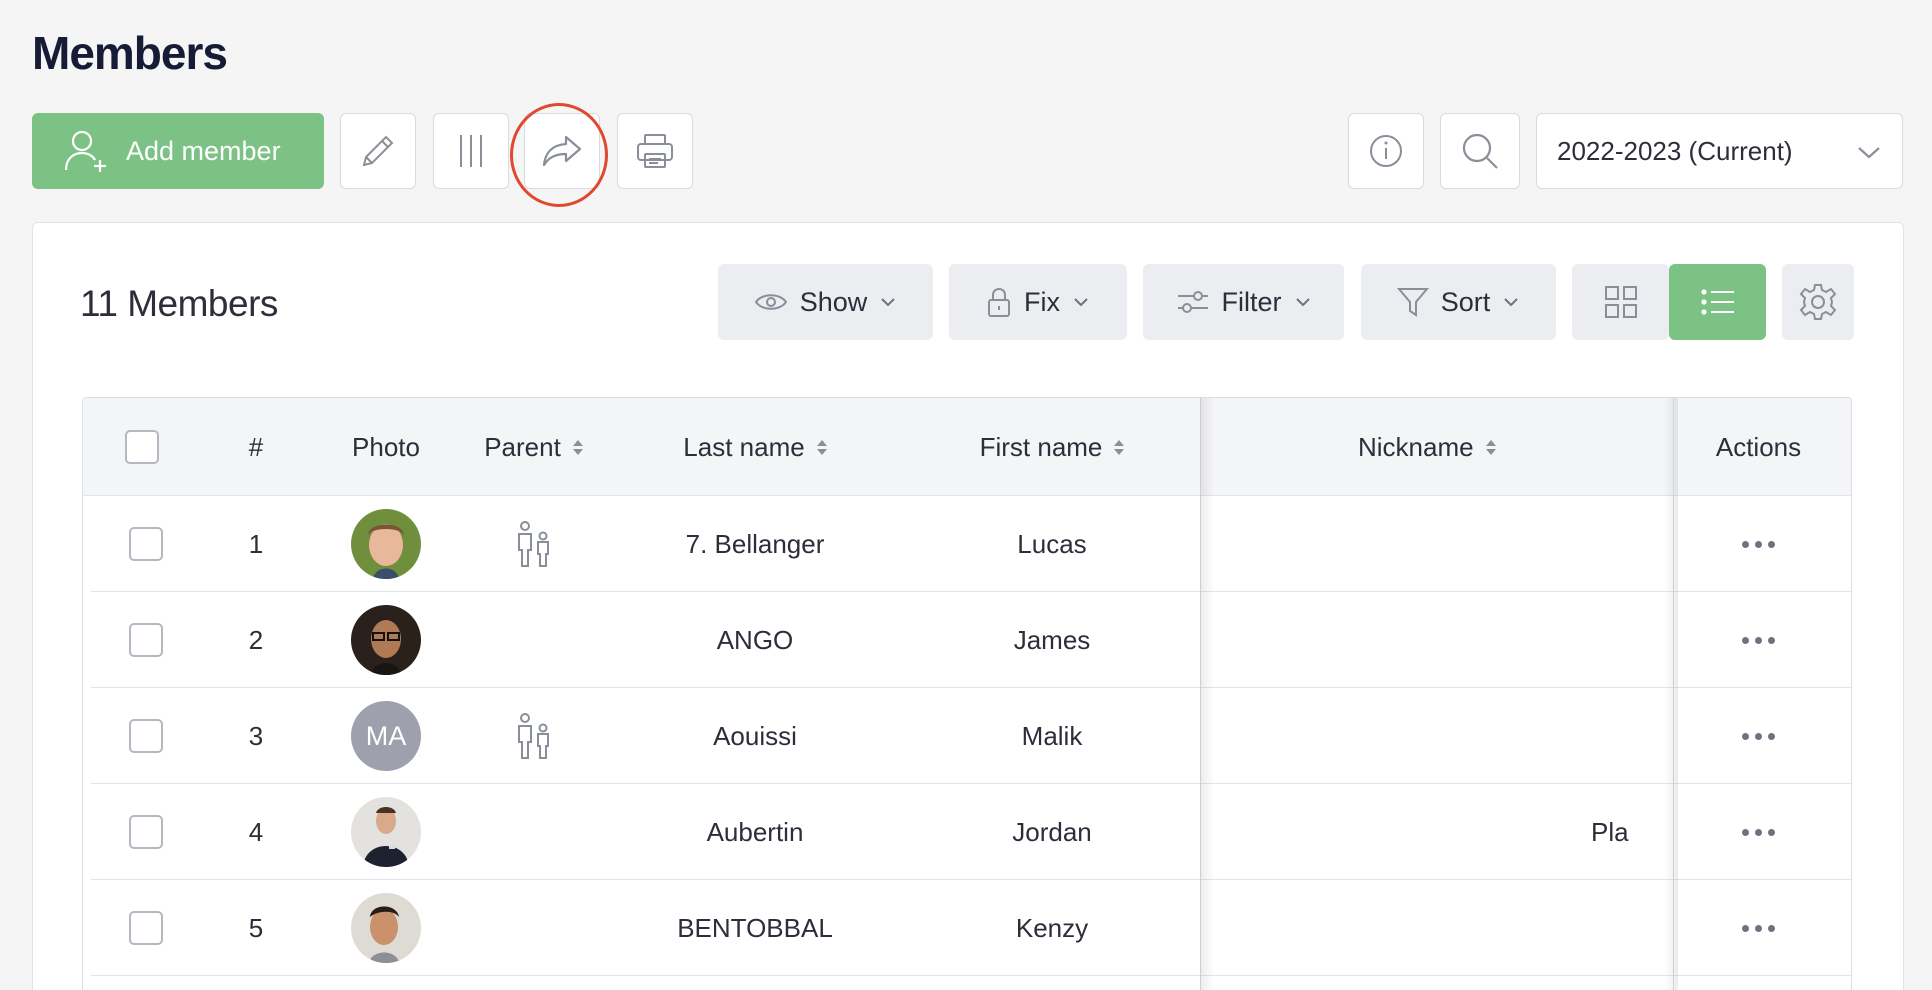 This screenshot has width=1932, height=990. I want to click on share-button, so click(562, 151).